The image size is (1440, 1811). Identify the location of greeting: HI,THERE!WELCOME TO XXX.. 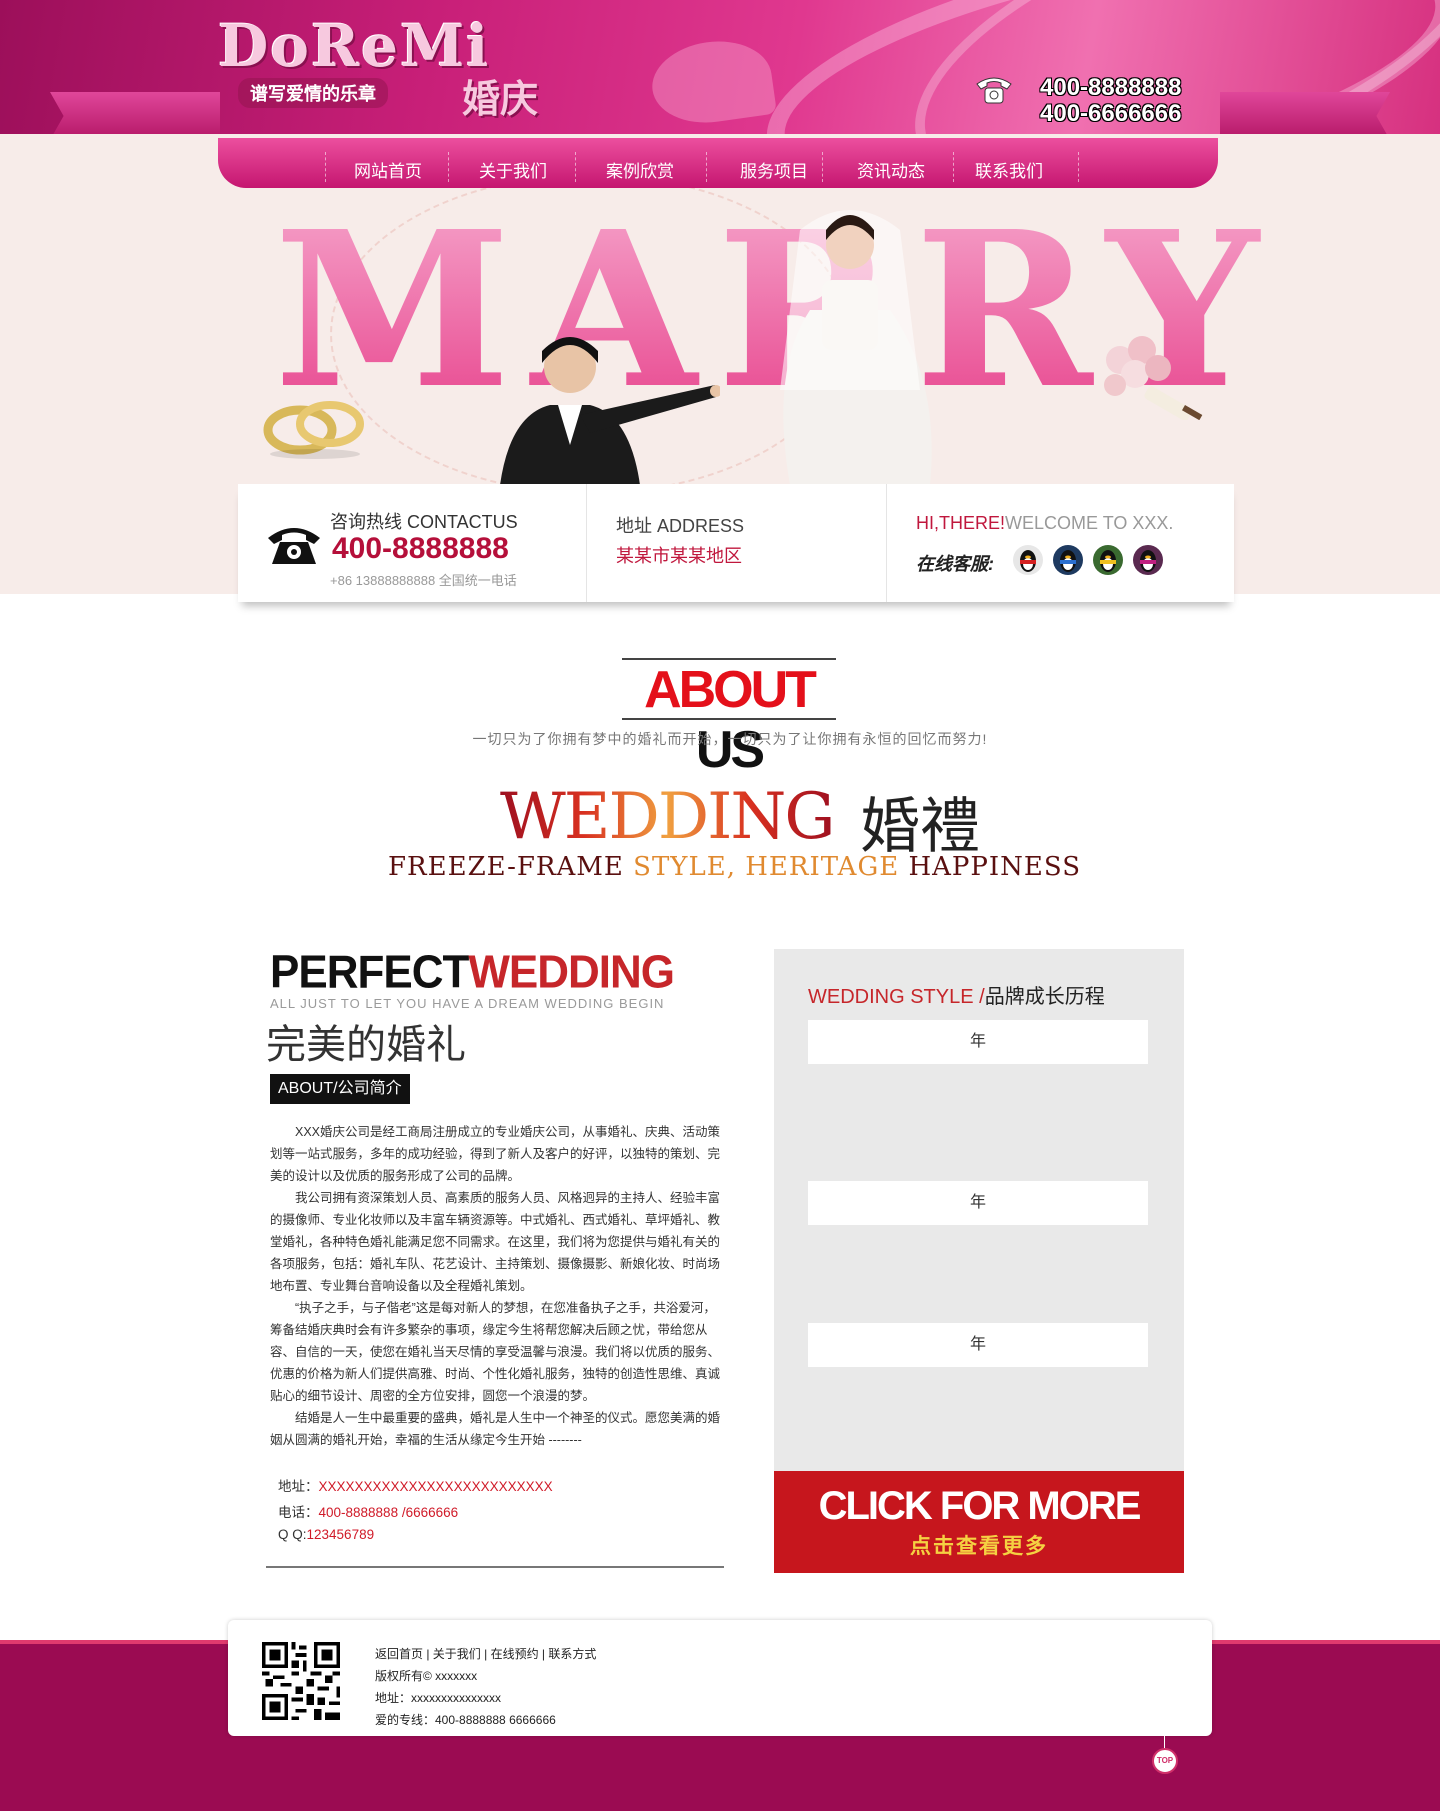
(1044, 523).